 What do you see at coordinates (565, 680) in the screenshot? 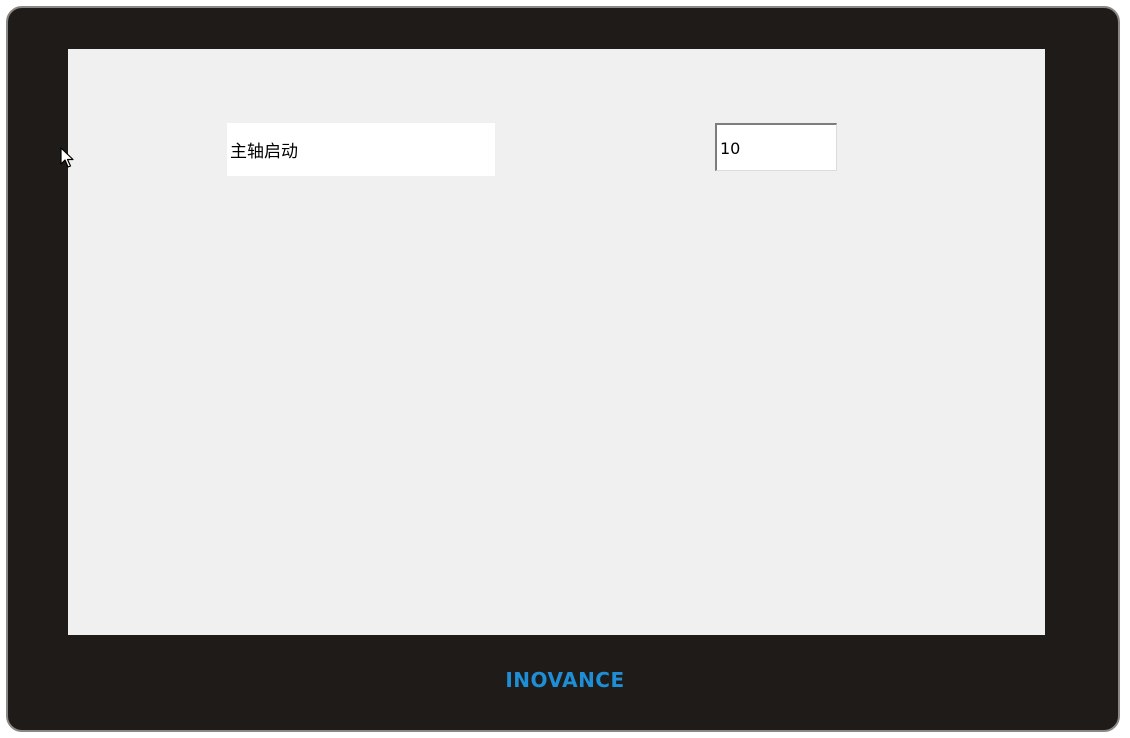
I see `brand-logo: INOVANCE` at bounding box center [565, 680].